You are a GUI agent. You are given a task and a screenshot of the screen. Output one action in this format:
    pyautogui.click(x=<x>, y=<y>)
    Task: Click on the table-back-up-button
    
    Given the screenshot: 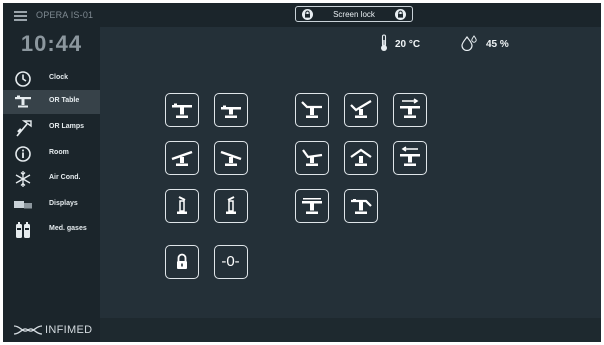 What is the action you would take?
    pyautogui.click(x=312, y=158)
    